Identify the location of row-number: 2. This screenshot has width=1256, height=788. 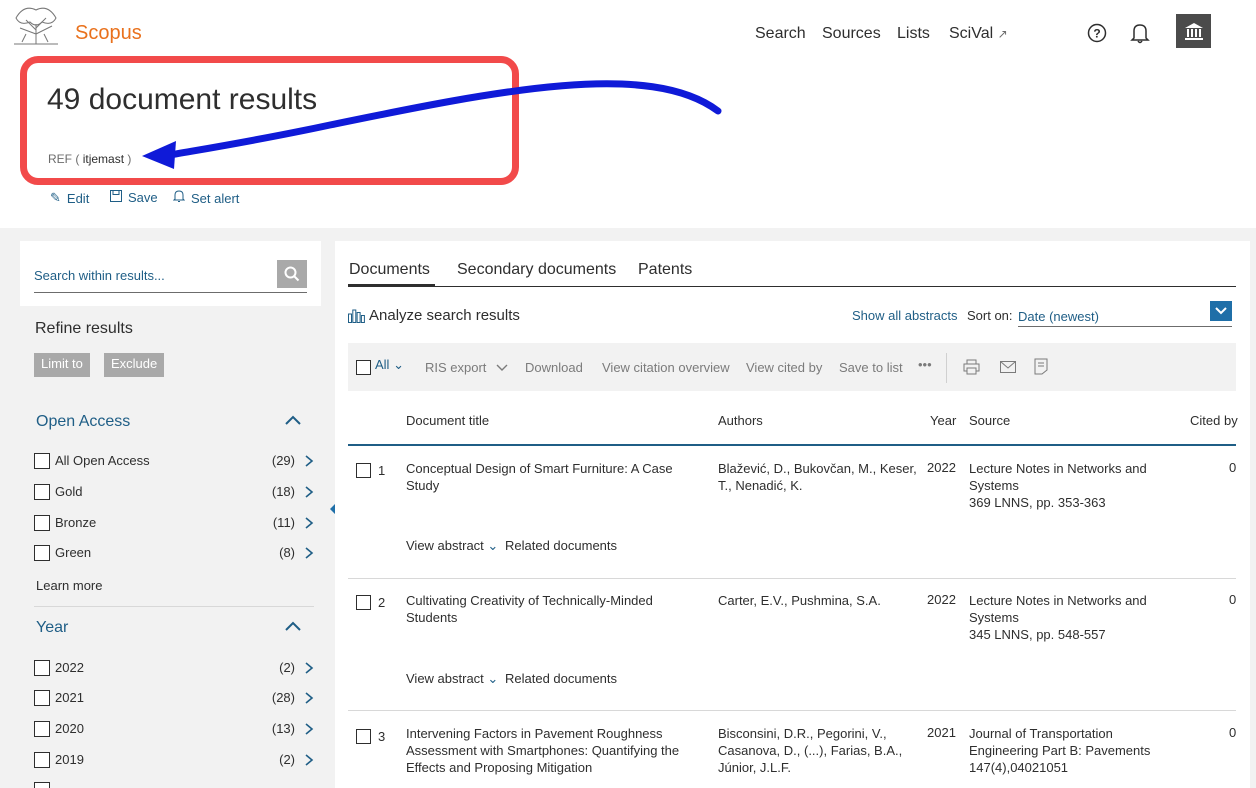
(382, 602).